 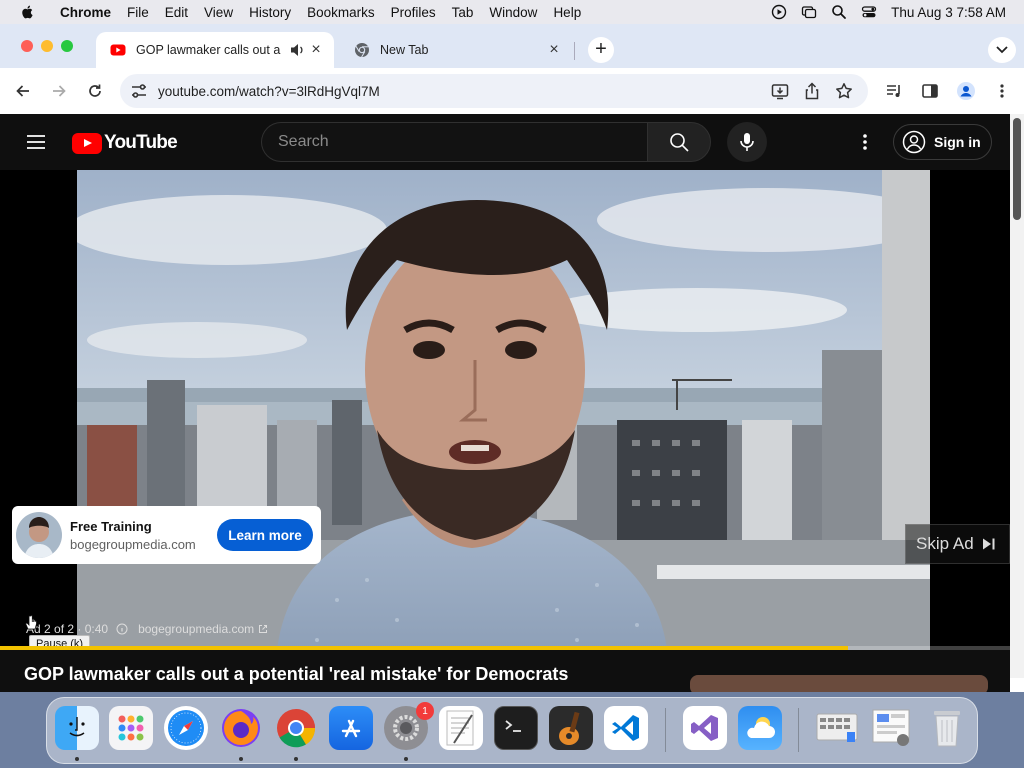 I want to click on companion-ad-thumbnail, so click(x=839, y=683).